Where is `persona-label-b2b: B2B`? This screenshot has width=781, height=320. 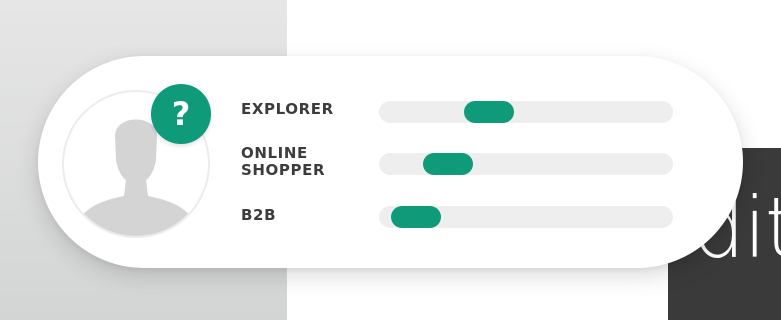
persona-label-b2b: B2B is located at coordinates (258, 215).